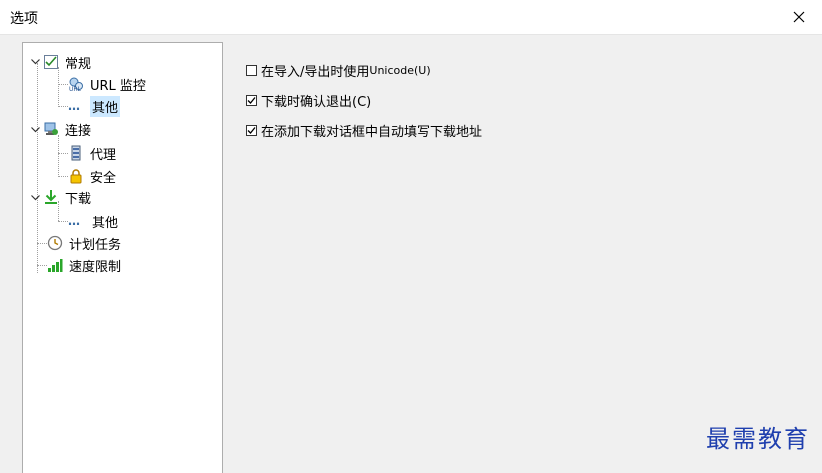 The image size is (822, 473). I want to click on tree-item-label: 下载, so click(78, 199).